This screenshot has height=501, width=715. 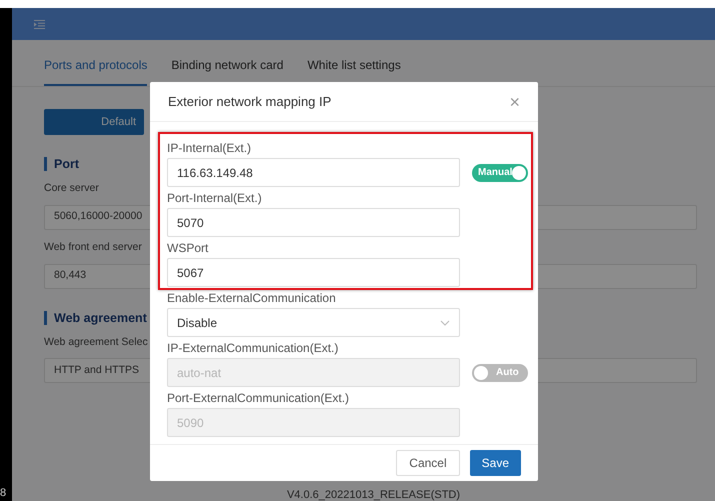 I want to click on menu-icon, so click(x=39, y=24).